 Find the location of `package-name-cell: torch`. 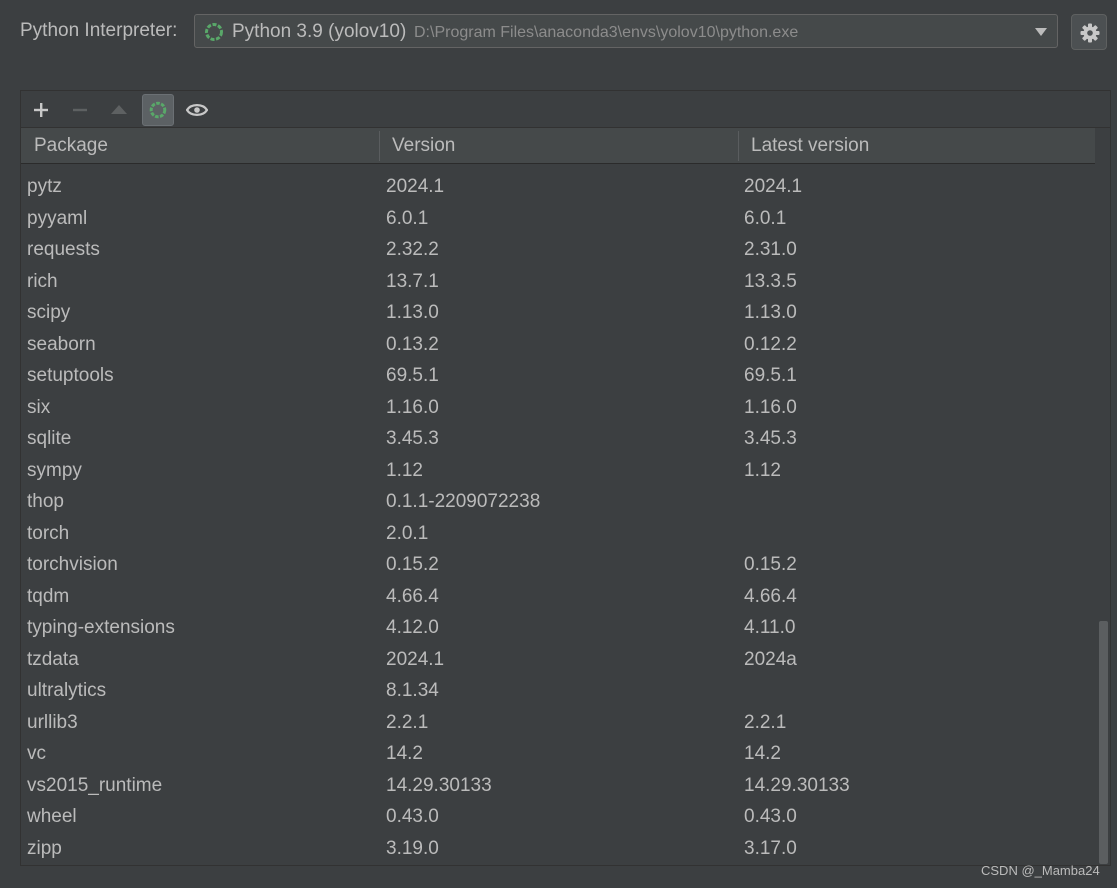

package-name-cell: torch is located at coordinates (48, 533).